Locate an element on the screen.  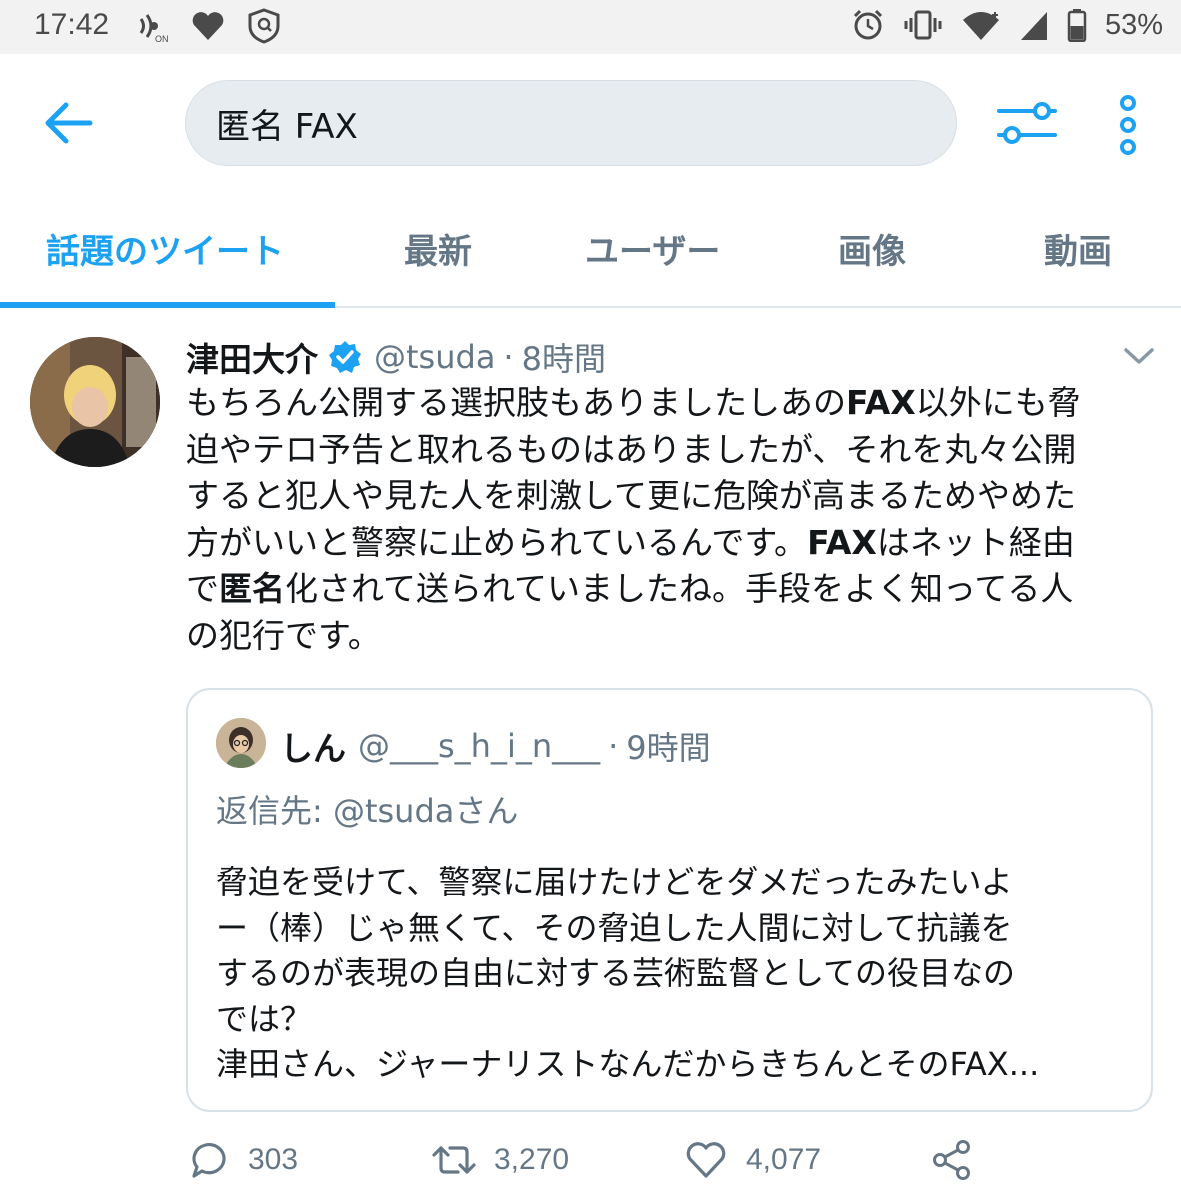
like-button: 4,077 is located at coordinates (752, 1160).